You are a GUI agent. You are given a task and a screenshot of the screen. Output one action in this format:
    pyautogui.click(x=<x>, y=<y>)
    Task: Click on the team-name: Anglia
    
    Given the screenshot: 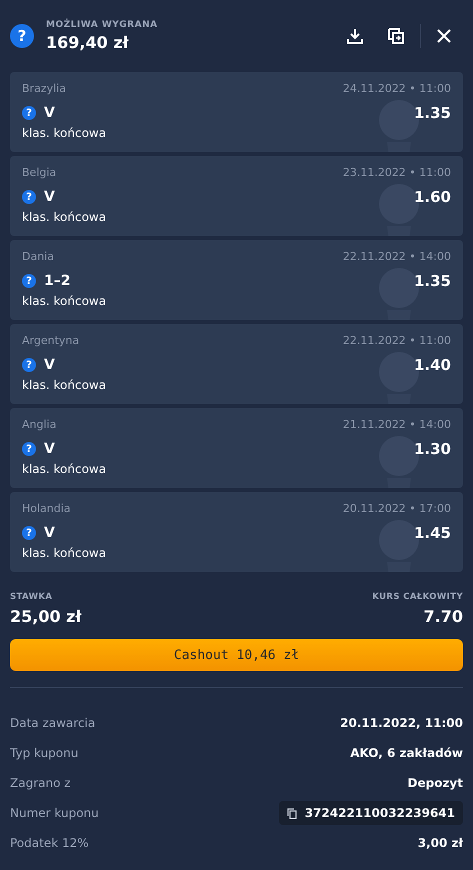 What is the action you would take?
    pyautogui.click(x=39, y=424)
    